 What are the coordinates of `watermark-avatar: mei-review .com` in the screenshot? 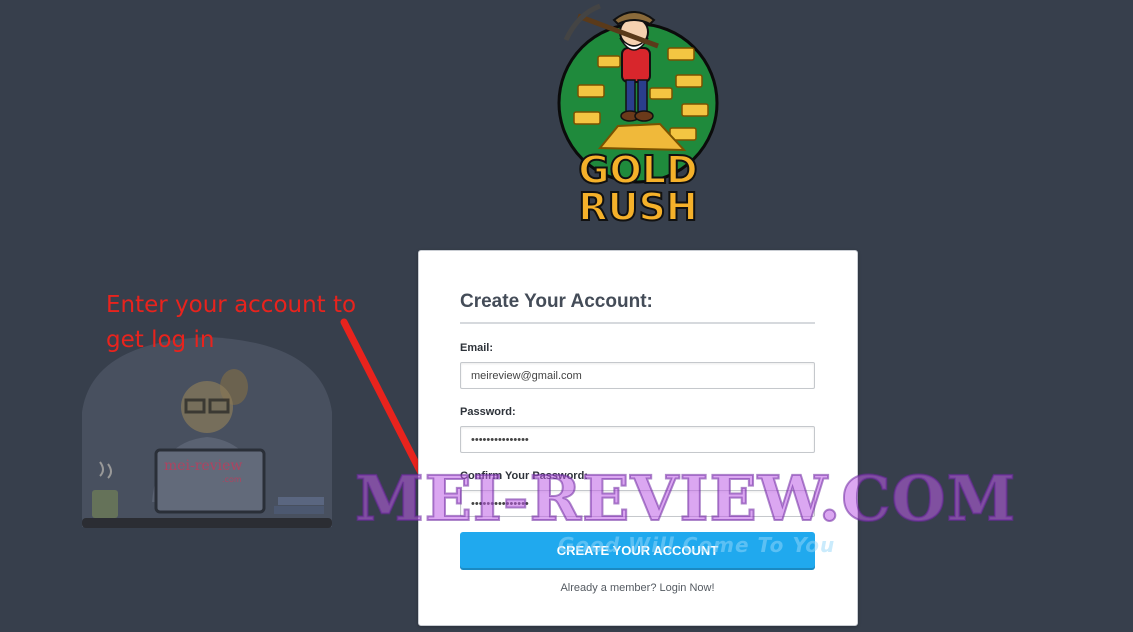 It's located at (207, 434).